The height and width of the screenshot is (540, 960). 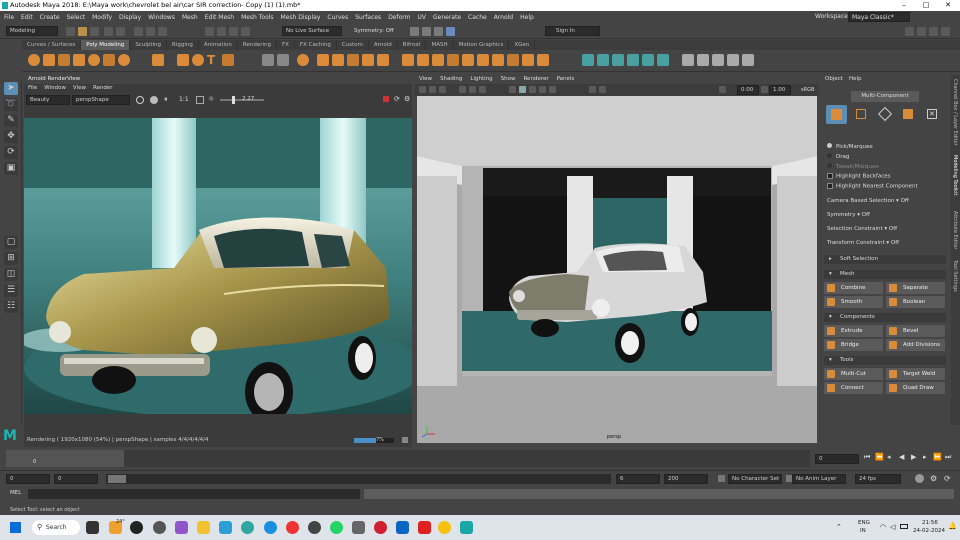 What do you see at coordinates (368, 60) in the screenshot?
I see `fill-hole-icon` at bounding box center [368, 60].